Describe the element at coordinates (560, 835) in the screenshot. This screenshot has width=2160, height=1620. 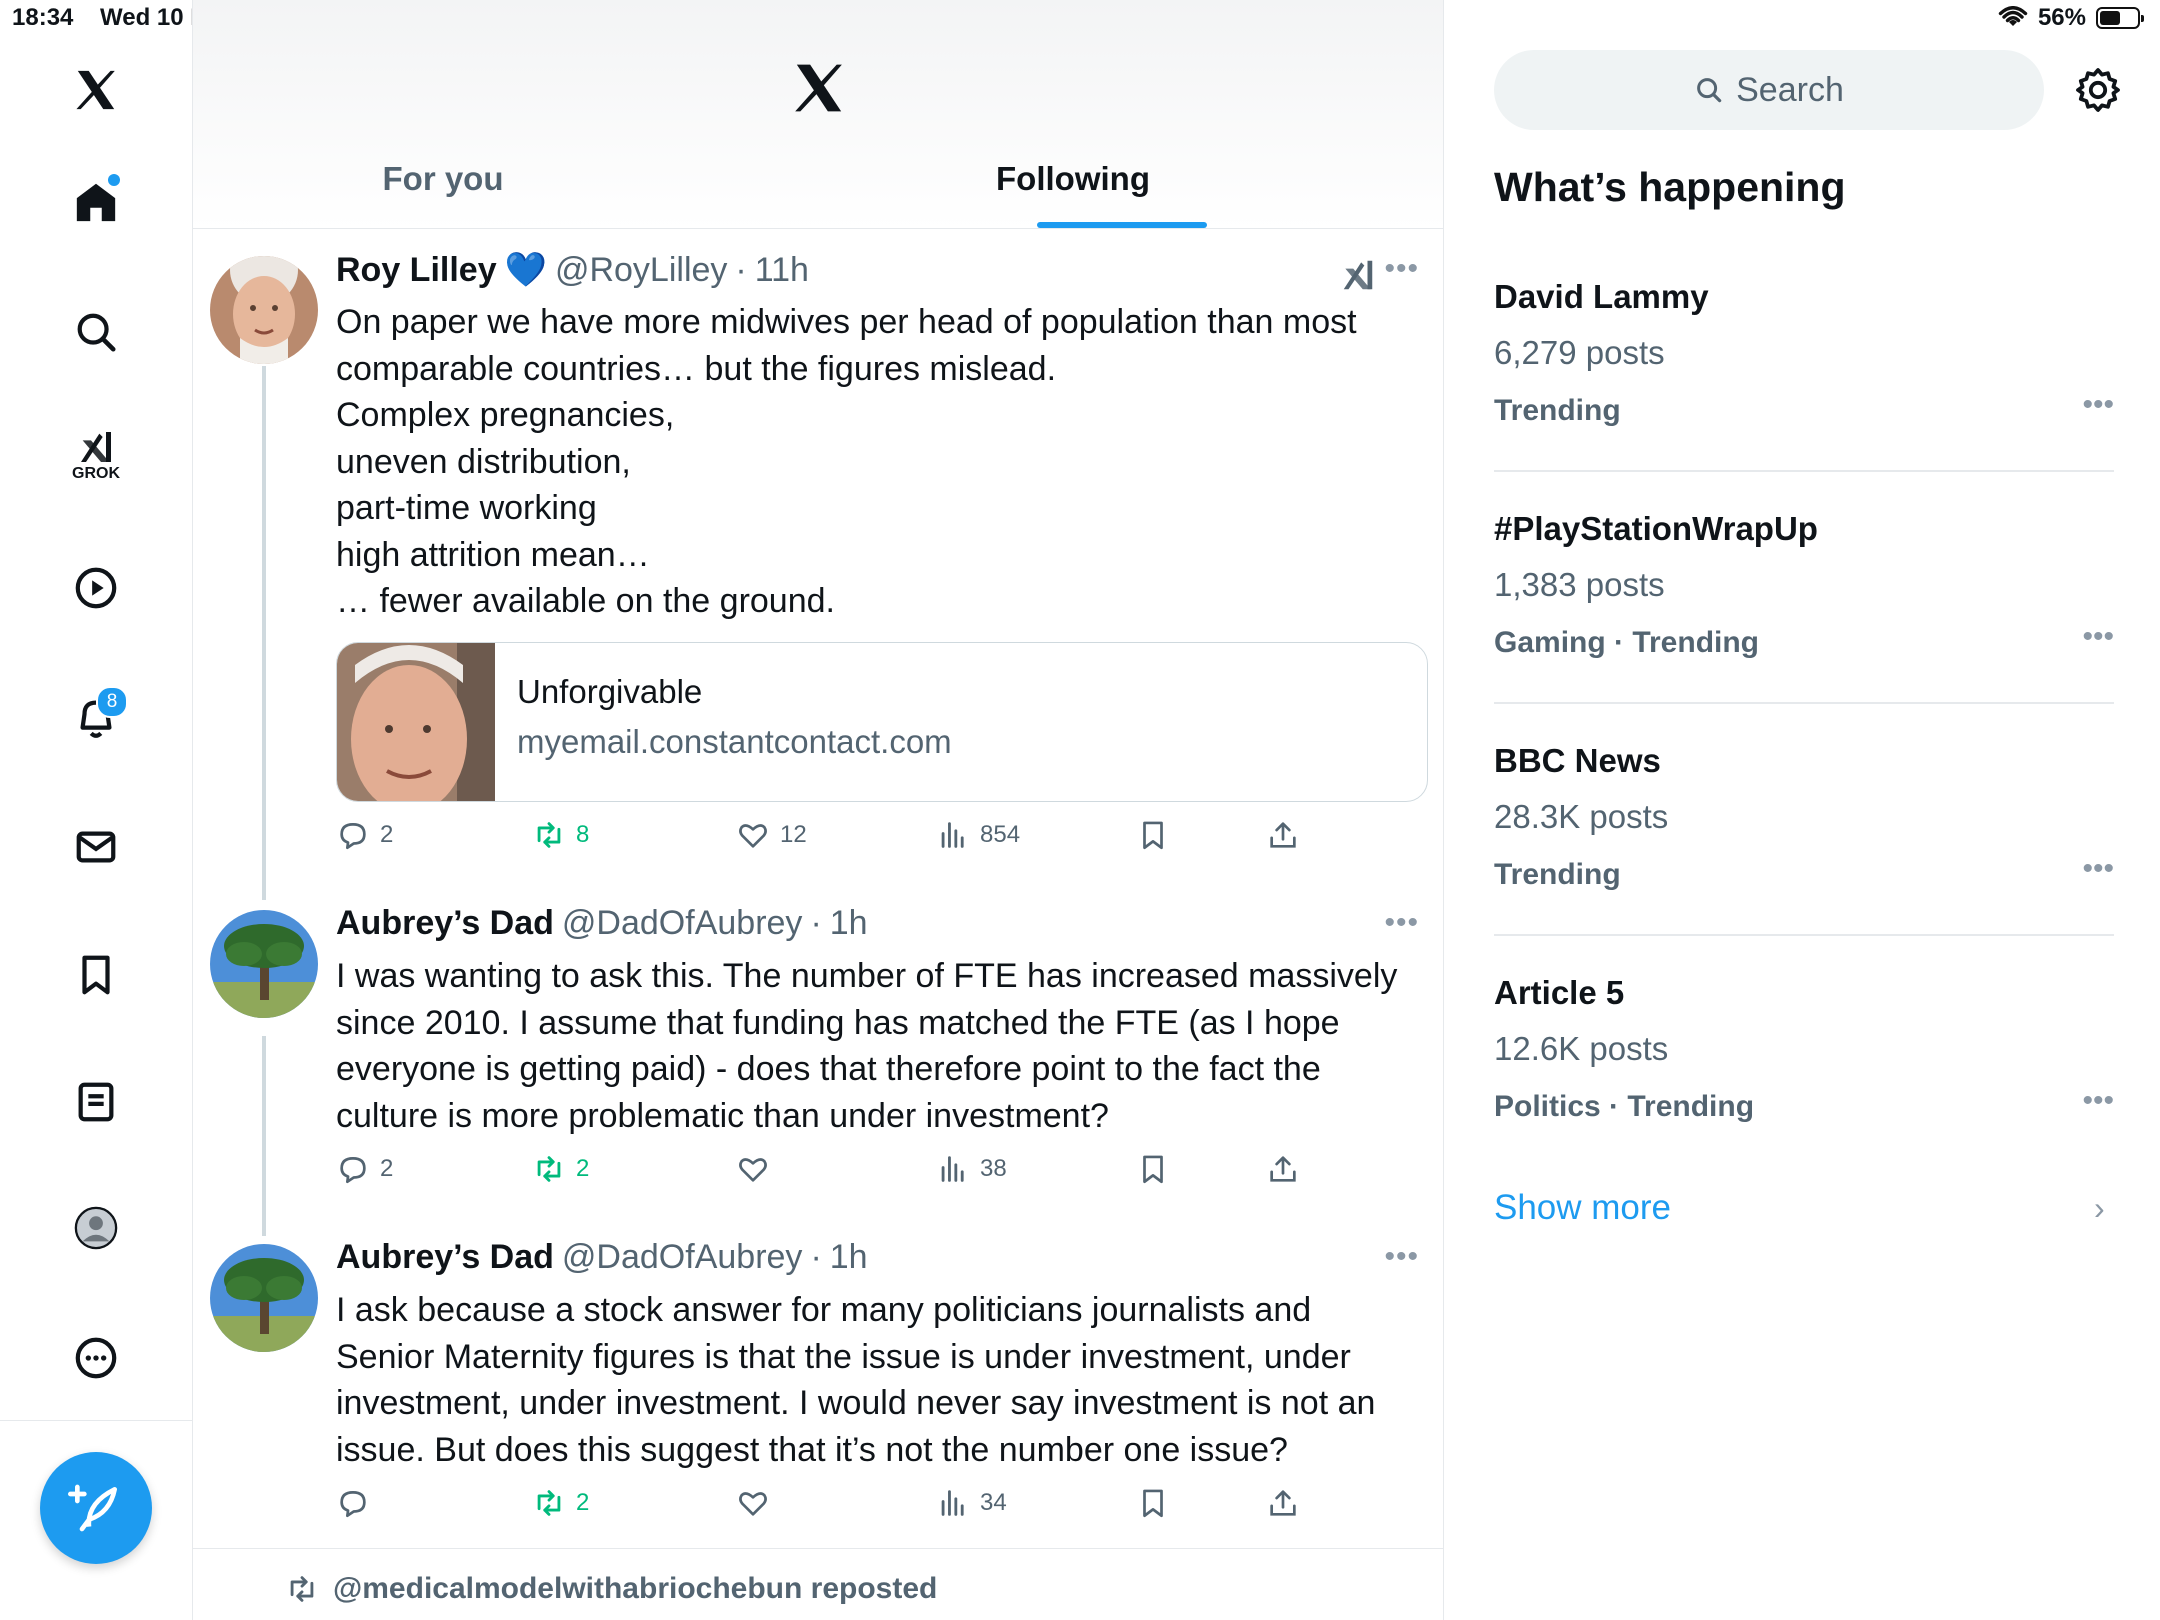
I see `repost-button: 8` at that location.